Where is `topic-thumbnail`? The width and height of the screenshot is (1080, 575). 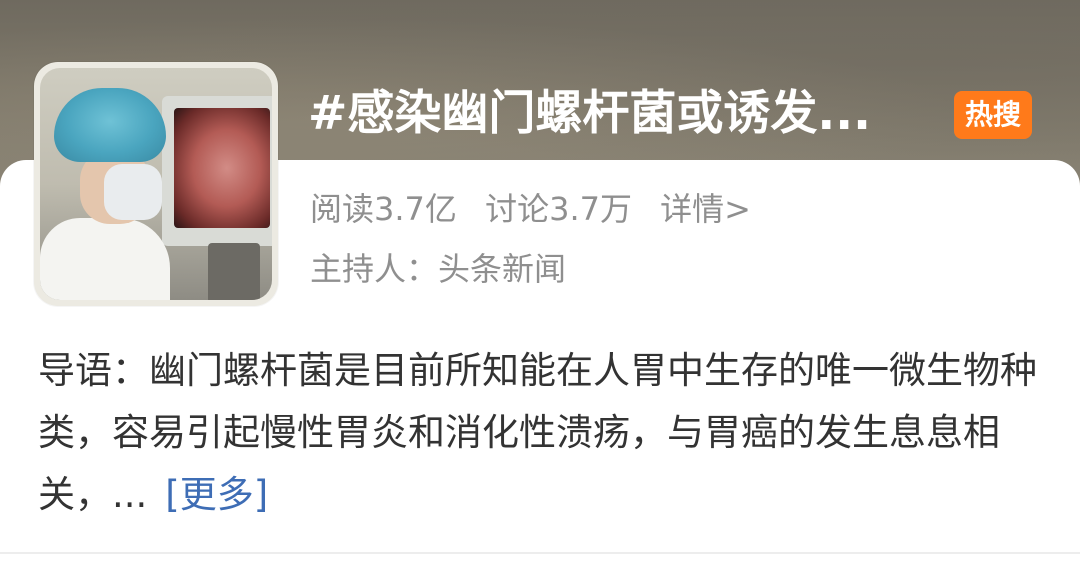
topic-thumbnail is located at coordinates (156, 184).